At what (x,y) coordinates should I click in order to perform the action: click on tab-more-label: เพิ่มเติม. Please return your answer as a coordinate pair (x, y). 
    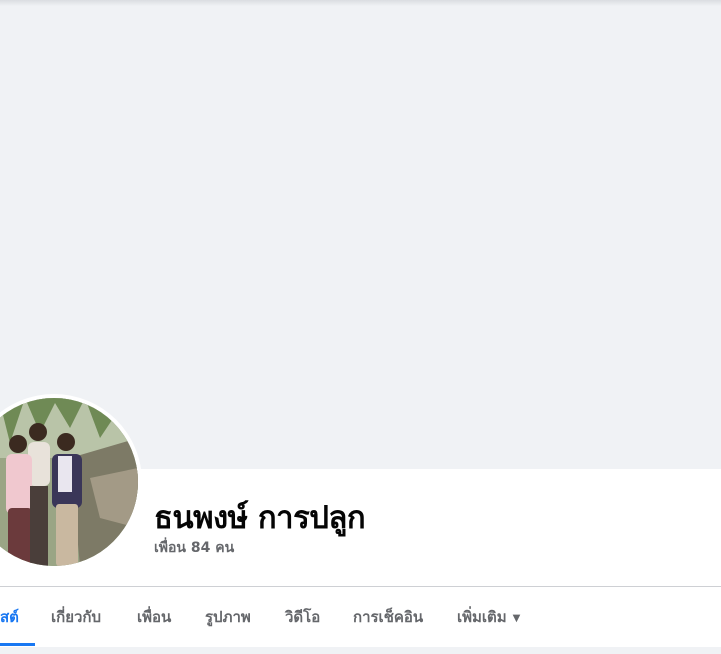
    Looking at the image, I should click on (482, 617).